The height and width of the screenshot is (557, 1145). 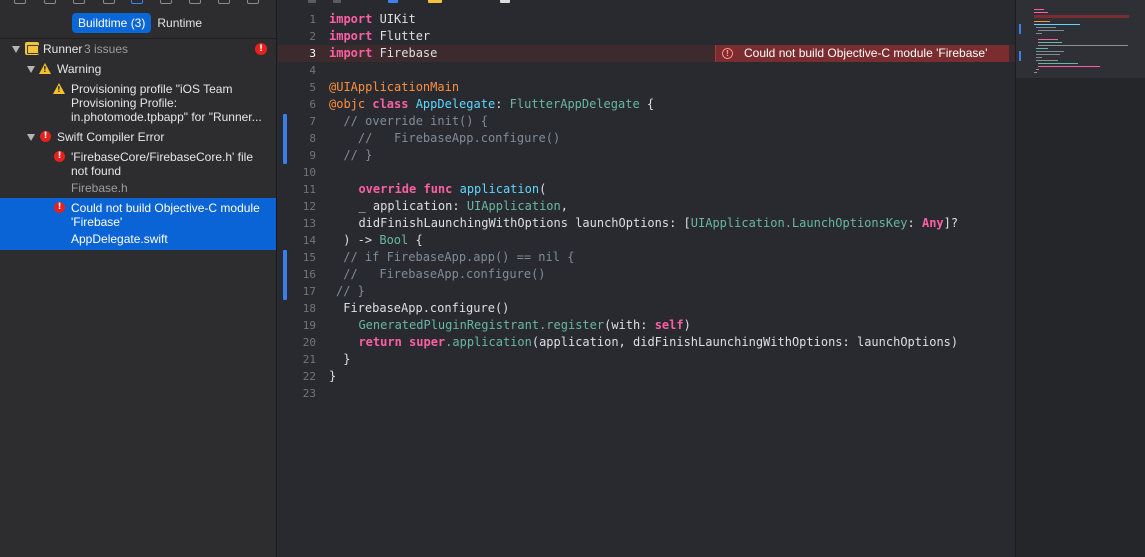 What do you see at coordinates (297, 189) in the screenshot?
I see `line-number: 11` at bounding box center [297, 189].